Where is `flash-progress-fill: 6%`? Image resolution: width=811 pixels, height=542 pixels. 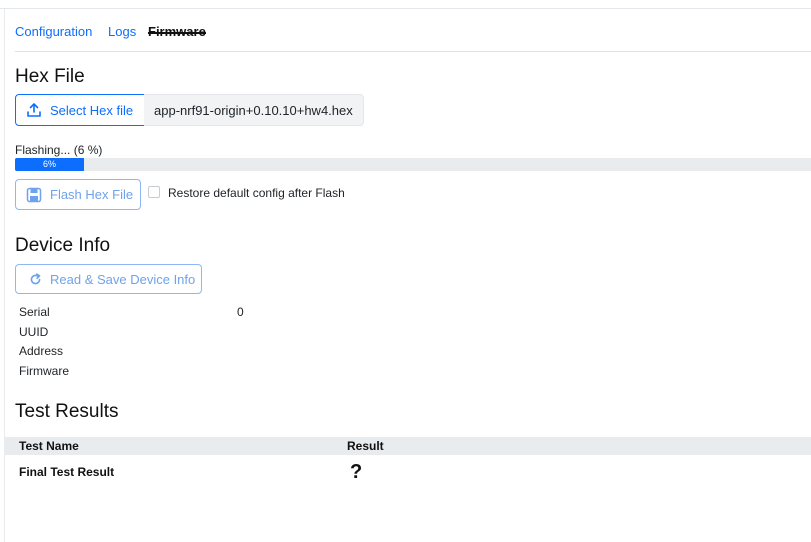 flash-progress-fill: 6% is located at coordinates (49, 164).